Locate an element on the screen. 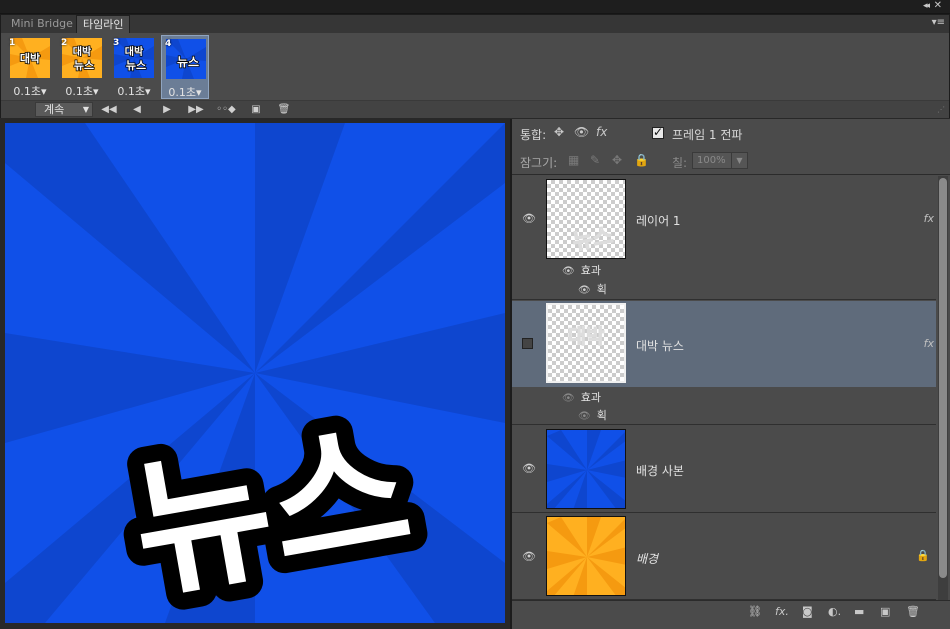 The height and width of the screenshot is (629, 950). frame-4: 4 뉴스 0.1초▾ is located at coordinates (185, 67).